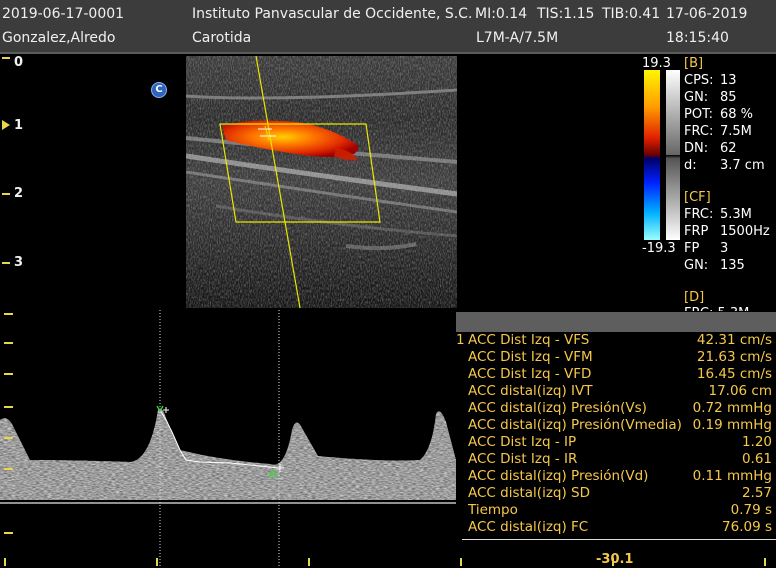  I want to click on param-value: 13, so click(728, 80).